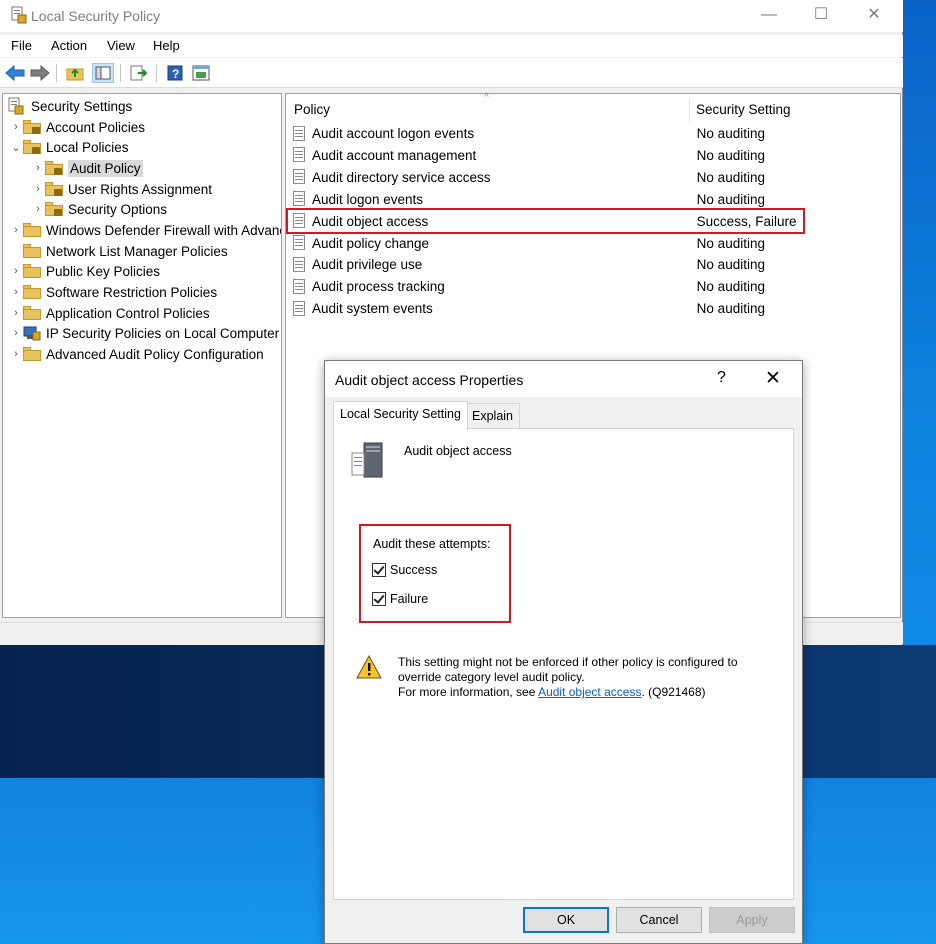 The image size is (936, 944). I want to click on security-policy-app-icon, so click(19, 15).